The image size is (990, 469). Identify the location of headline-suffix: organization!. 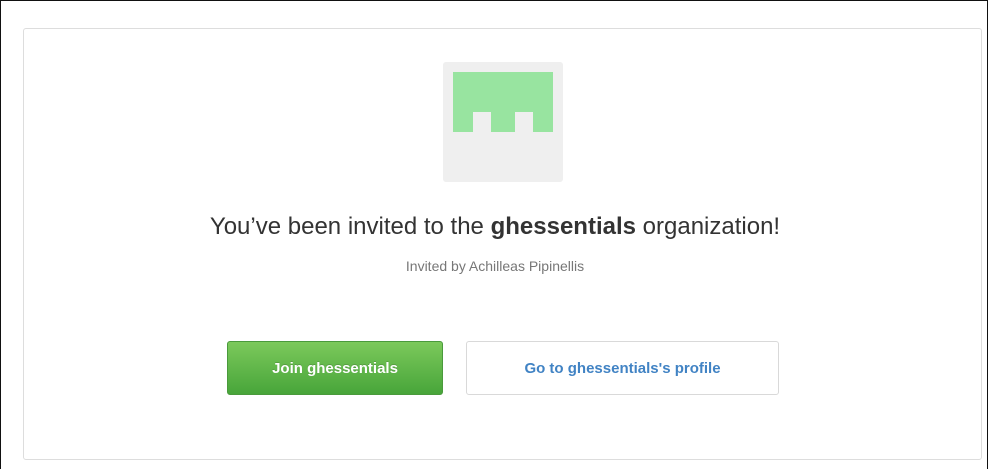
(708, 226).